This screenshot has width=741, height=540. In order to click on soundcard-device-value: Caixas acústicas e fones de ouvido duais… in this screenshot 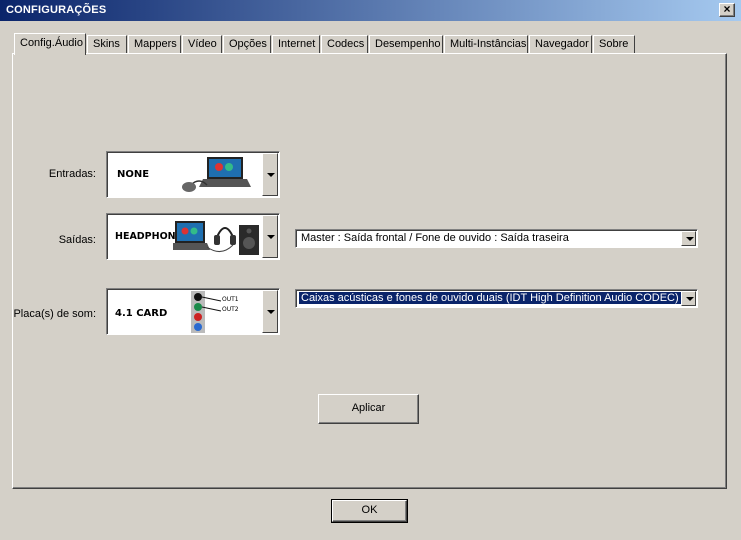, I will do `click(490, 298)`.